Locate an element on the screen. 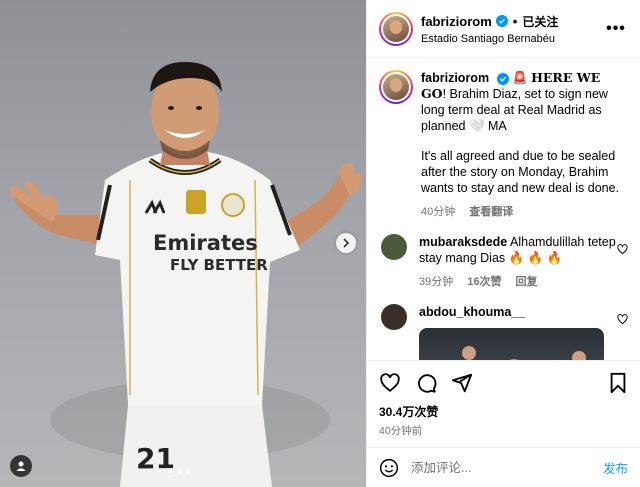 The image size is (640, 487). commenter-username: mubaraksdede is located at coordinates (463, 242).